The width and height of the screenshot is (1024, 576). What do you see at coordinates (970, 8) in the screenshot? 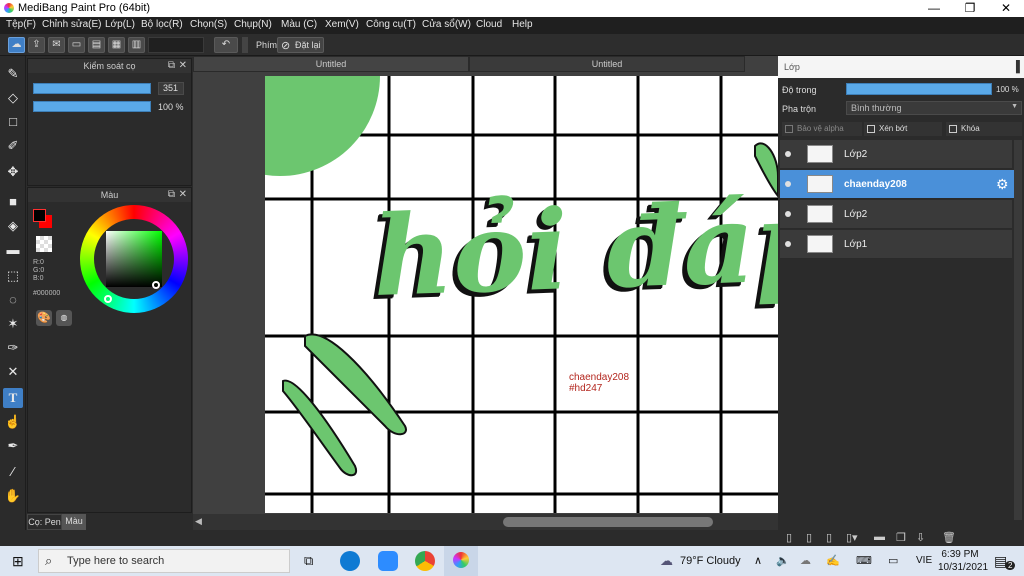
I see `maximize-button: ❐` at bounding box center [970, 8].